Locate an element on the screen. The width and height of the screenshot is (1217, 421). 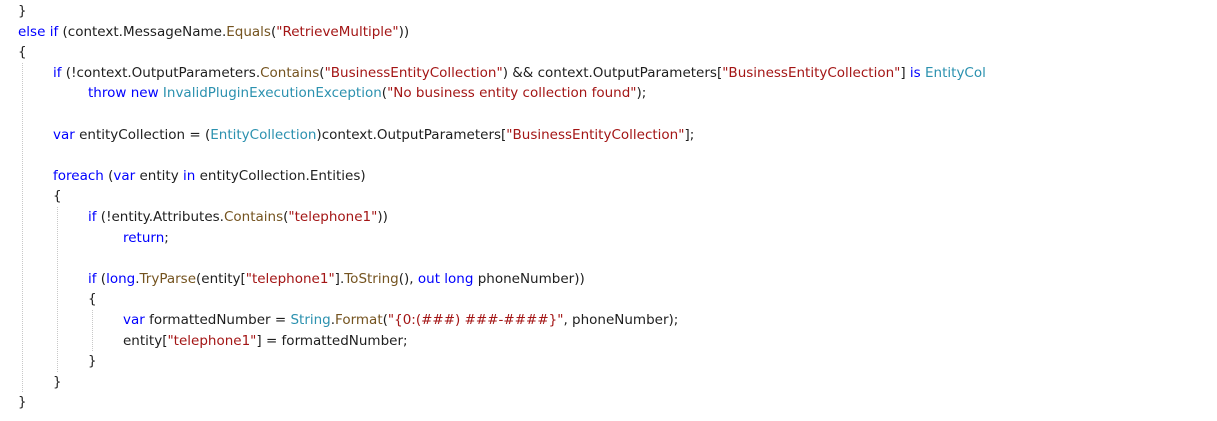
code-token-keyword: else is located at coordinates (32, 31).